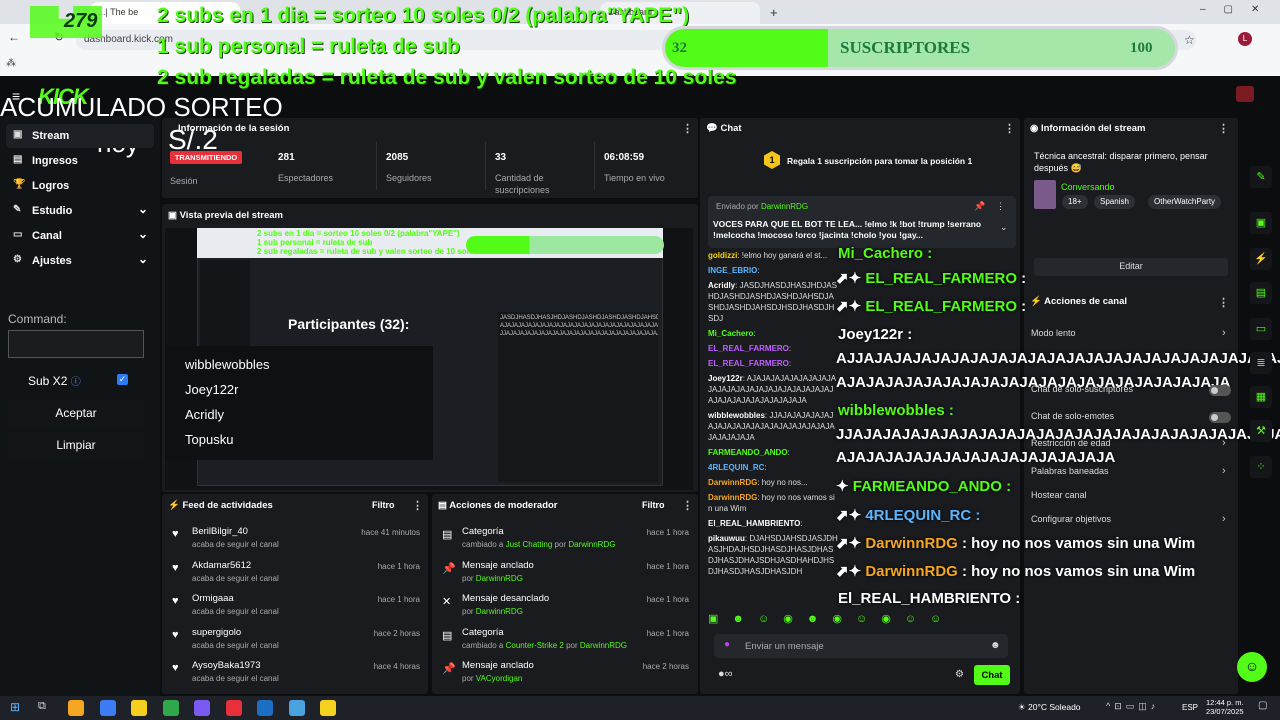  I want to click on session-menu-icon: ⋮, so click(687, 128).